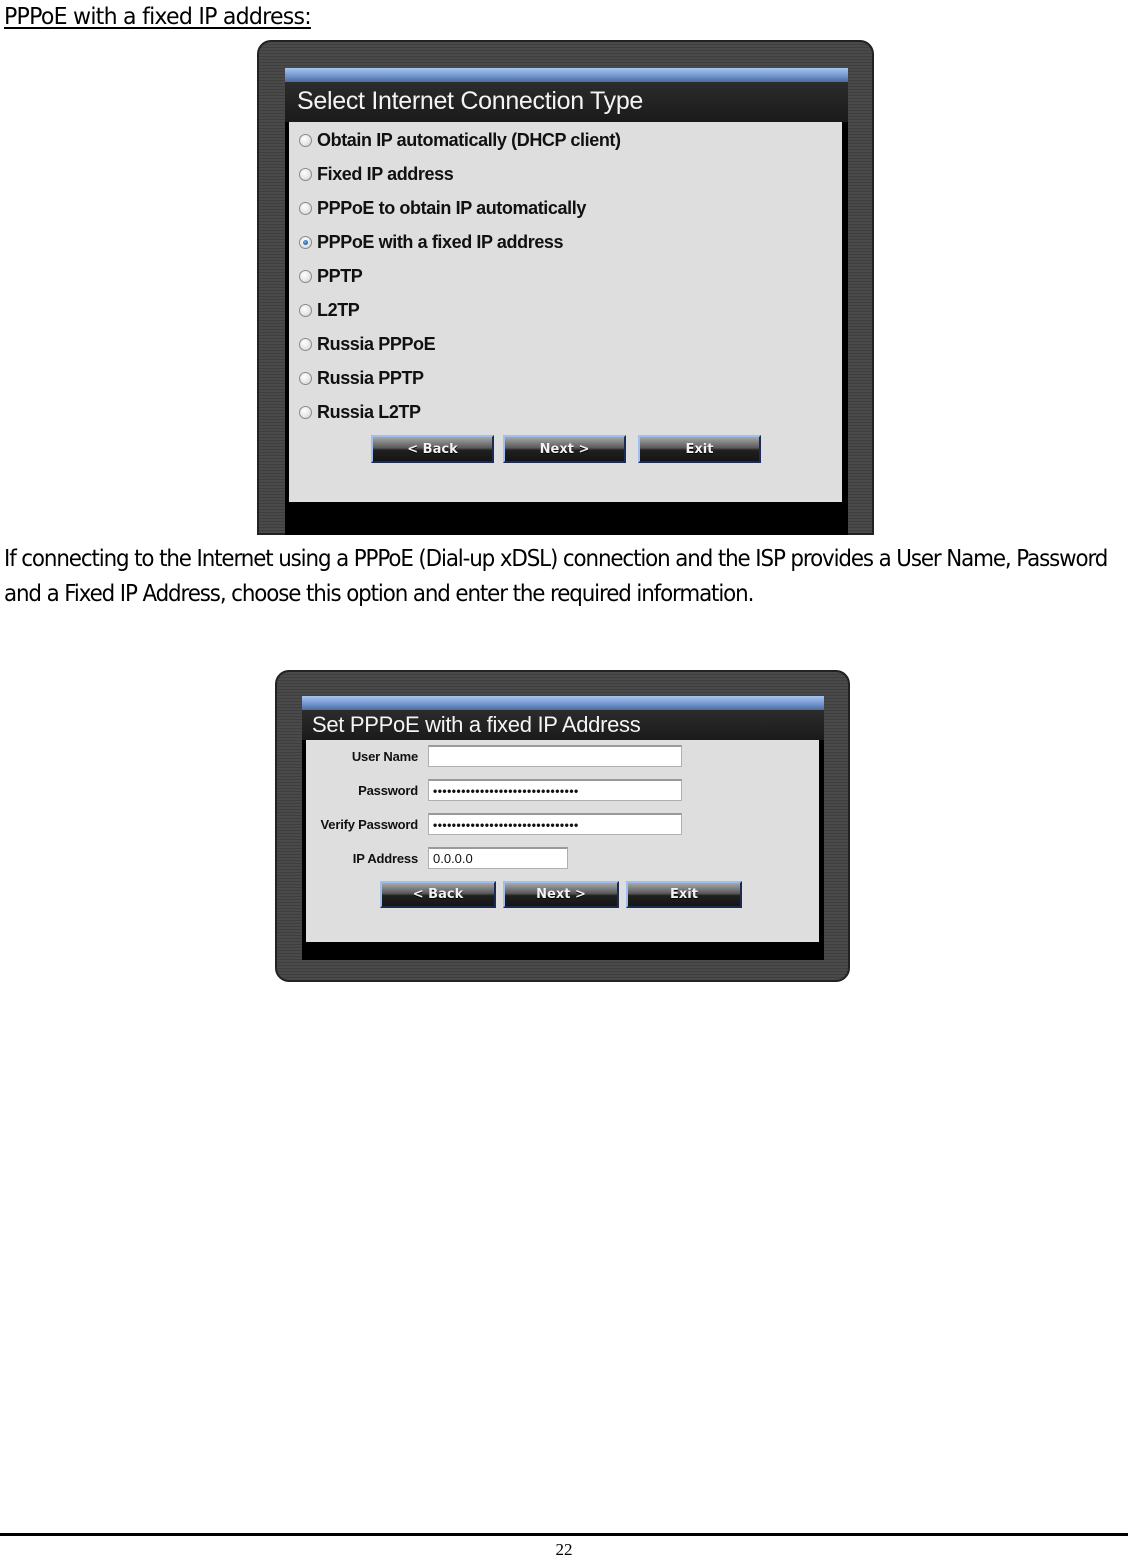 The image size is (1128, 1560). What do you see at coordinates (555, 824) in the screenshot?
I see `verify-password-input: •••••••••••••••••••••••••••••••` at bounding box center [555, 824].